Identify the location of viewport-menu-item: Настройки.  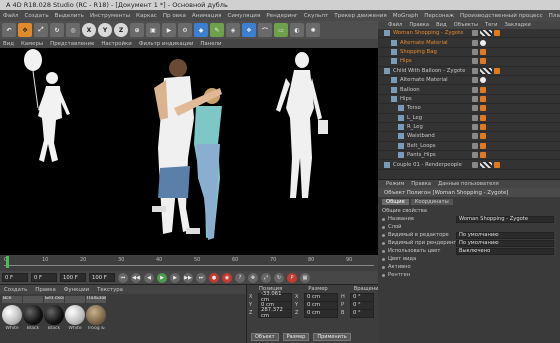
(116, 44).